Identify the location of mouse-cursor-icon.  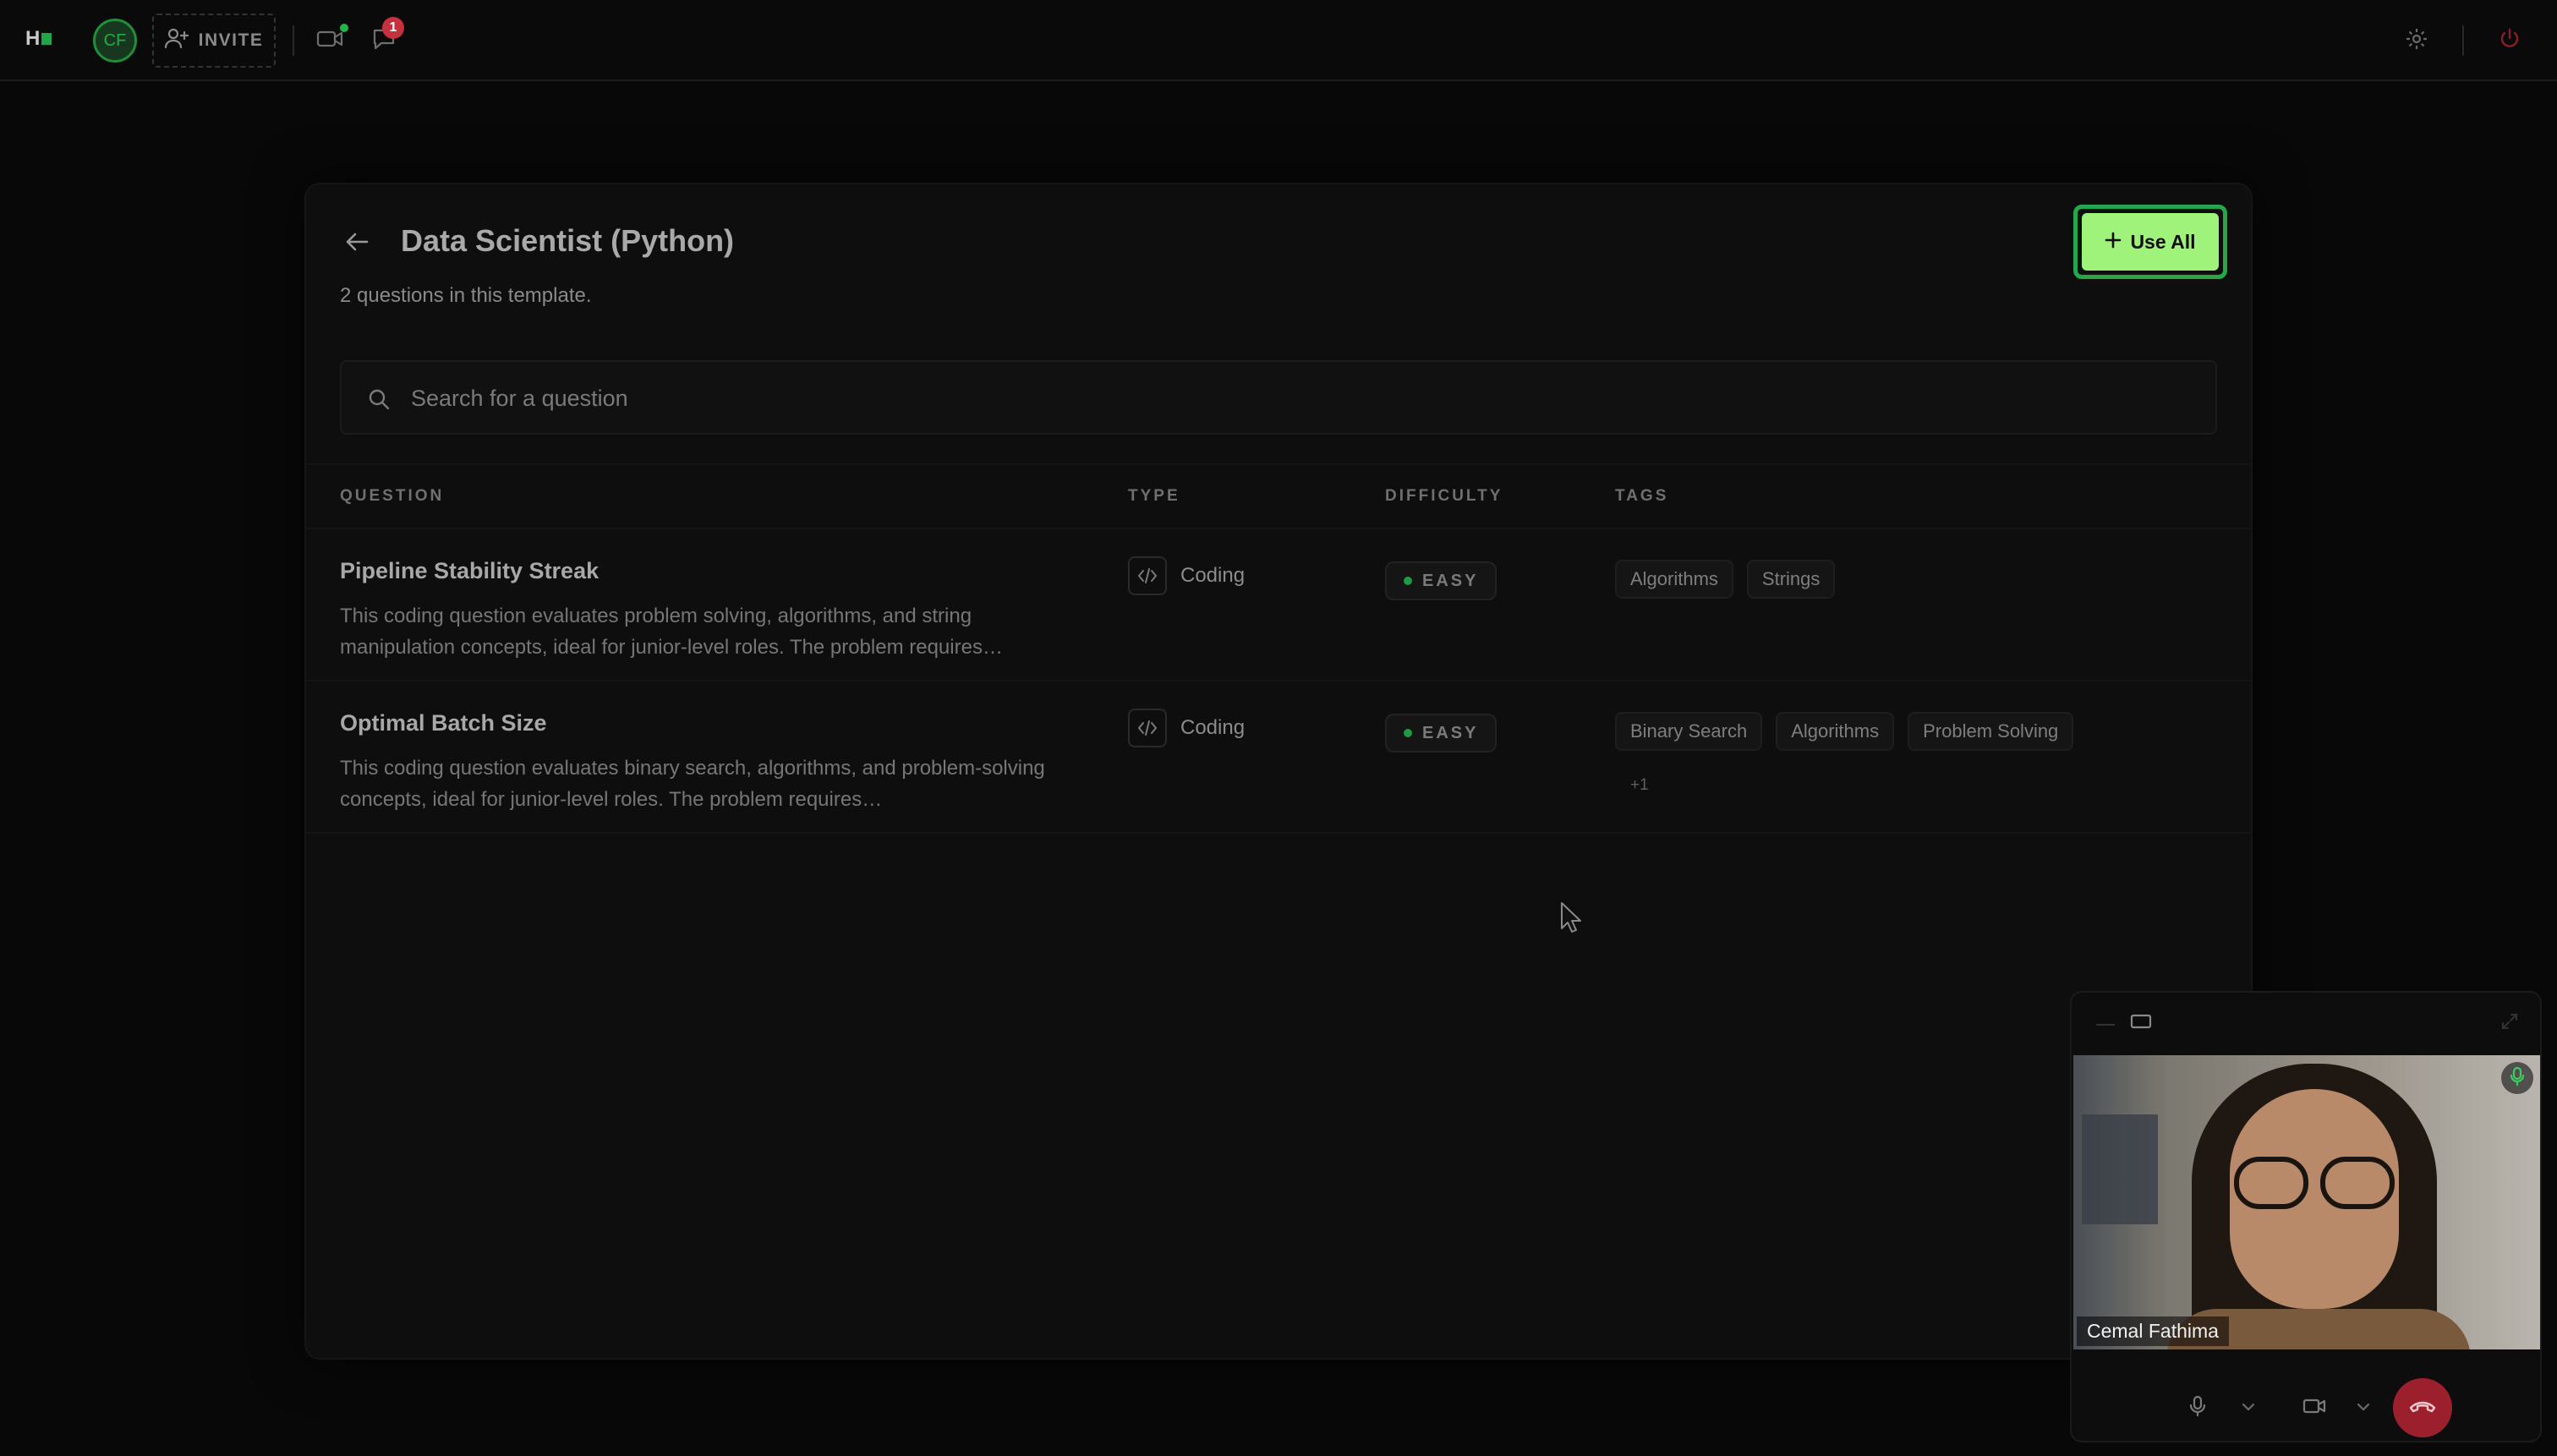
(1571, 918).